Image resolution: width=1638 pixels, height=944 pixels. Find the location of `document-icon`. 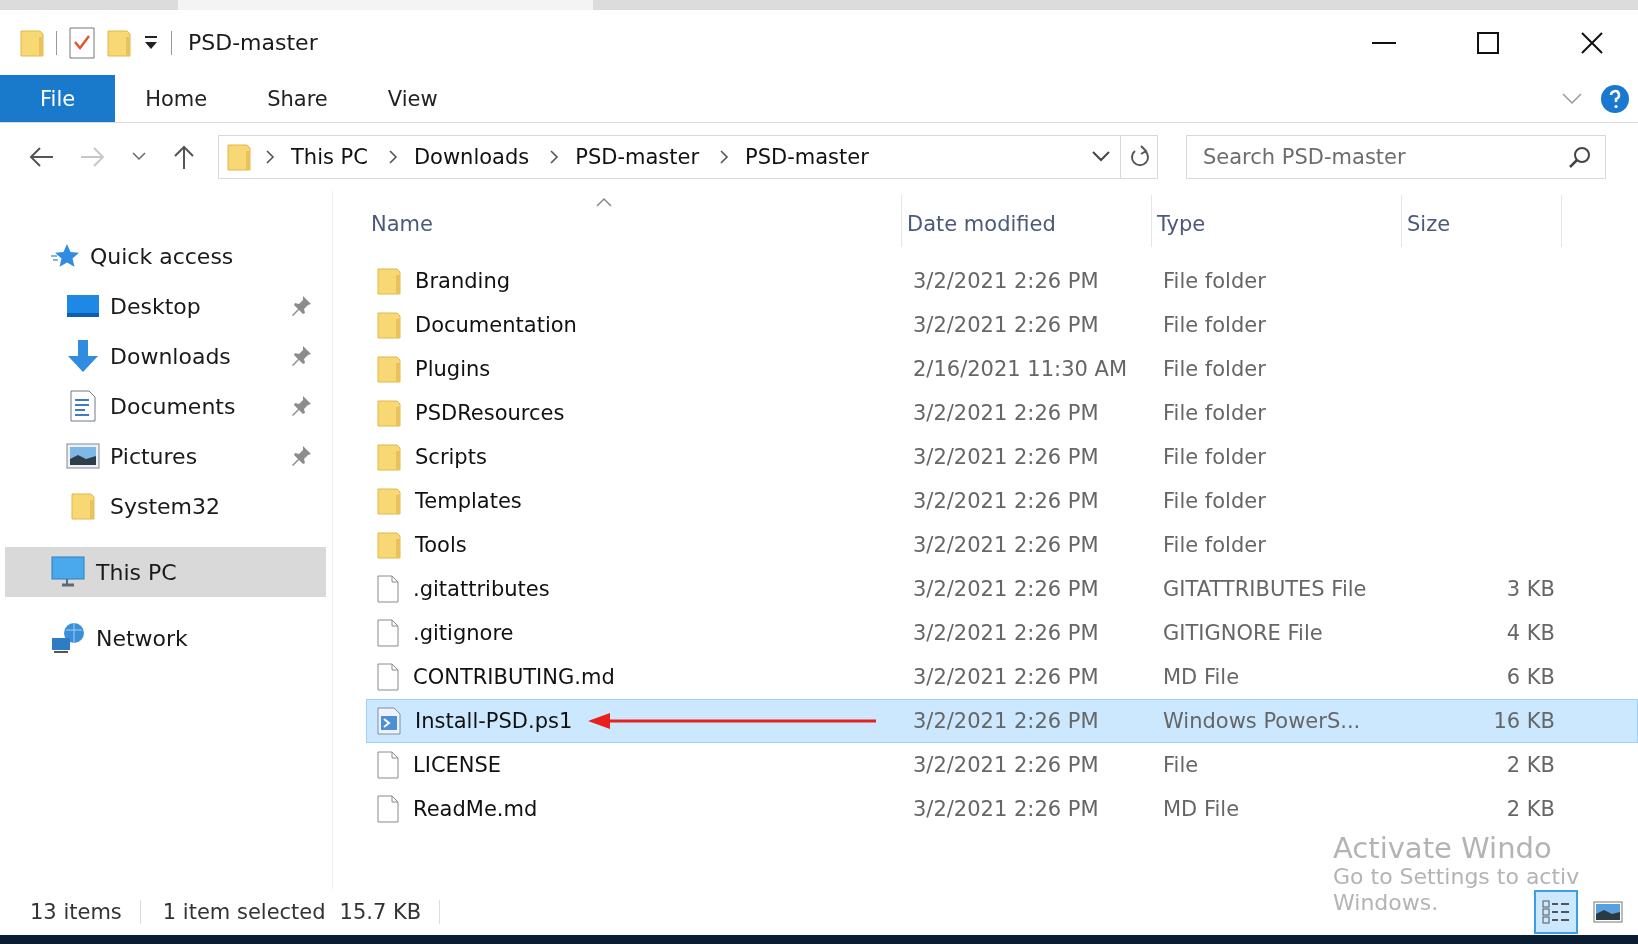

document-icon is located at coordinates (83, 406).